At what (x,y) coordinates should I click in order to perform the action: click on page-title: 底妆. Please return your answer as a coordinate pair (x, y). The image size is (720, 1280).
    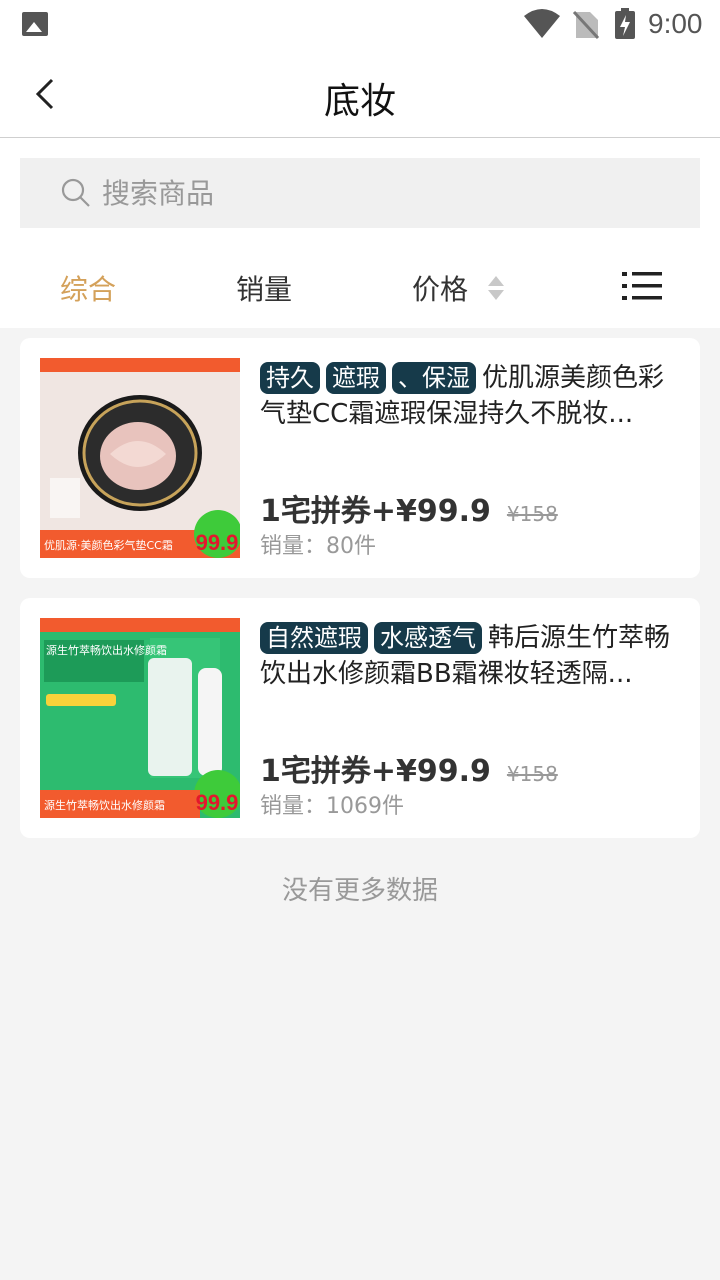
    Looking at the image, I should click on (359, 101).